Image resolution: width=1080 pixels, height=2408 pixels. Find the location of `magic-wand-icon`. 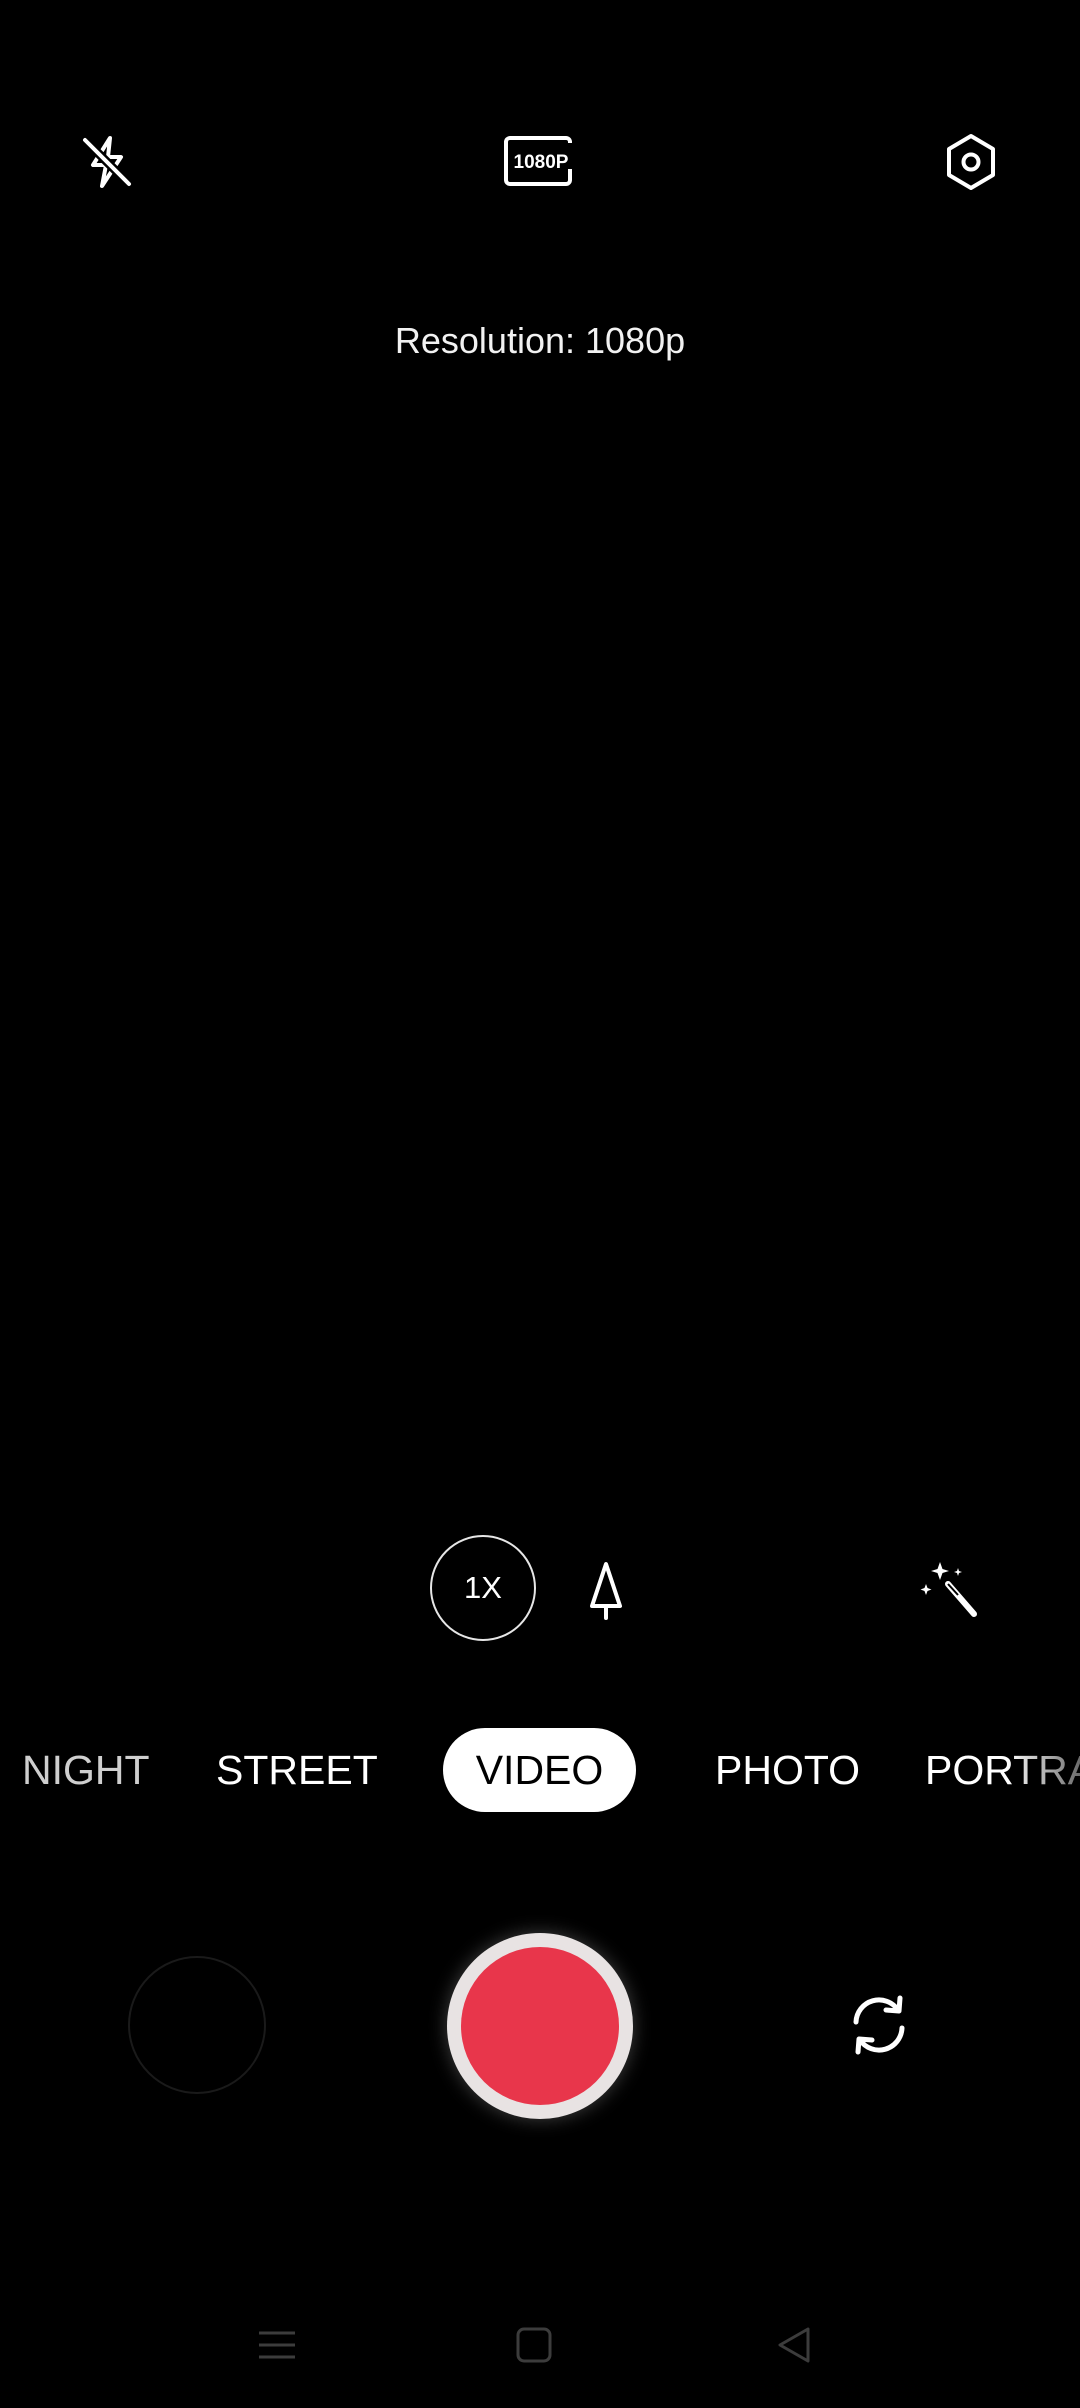

magic-wand-icon is located at coordinates (948, 1589).